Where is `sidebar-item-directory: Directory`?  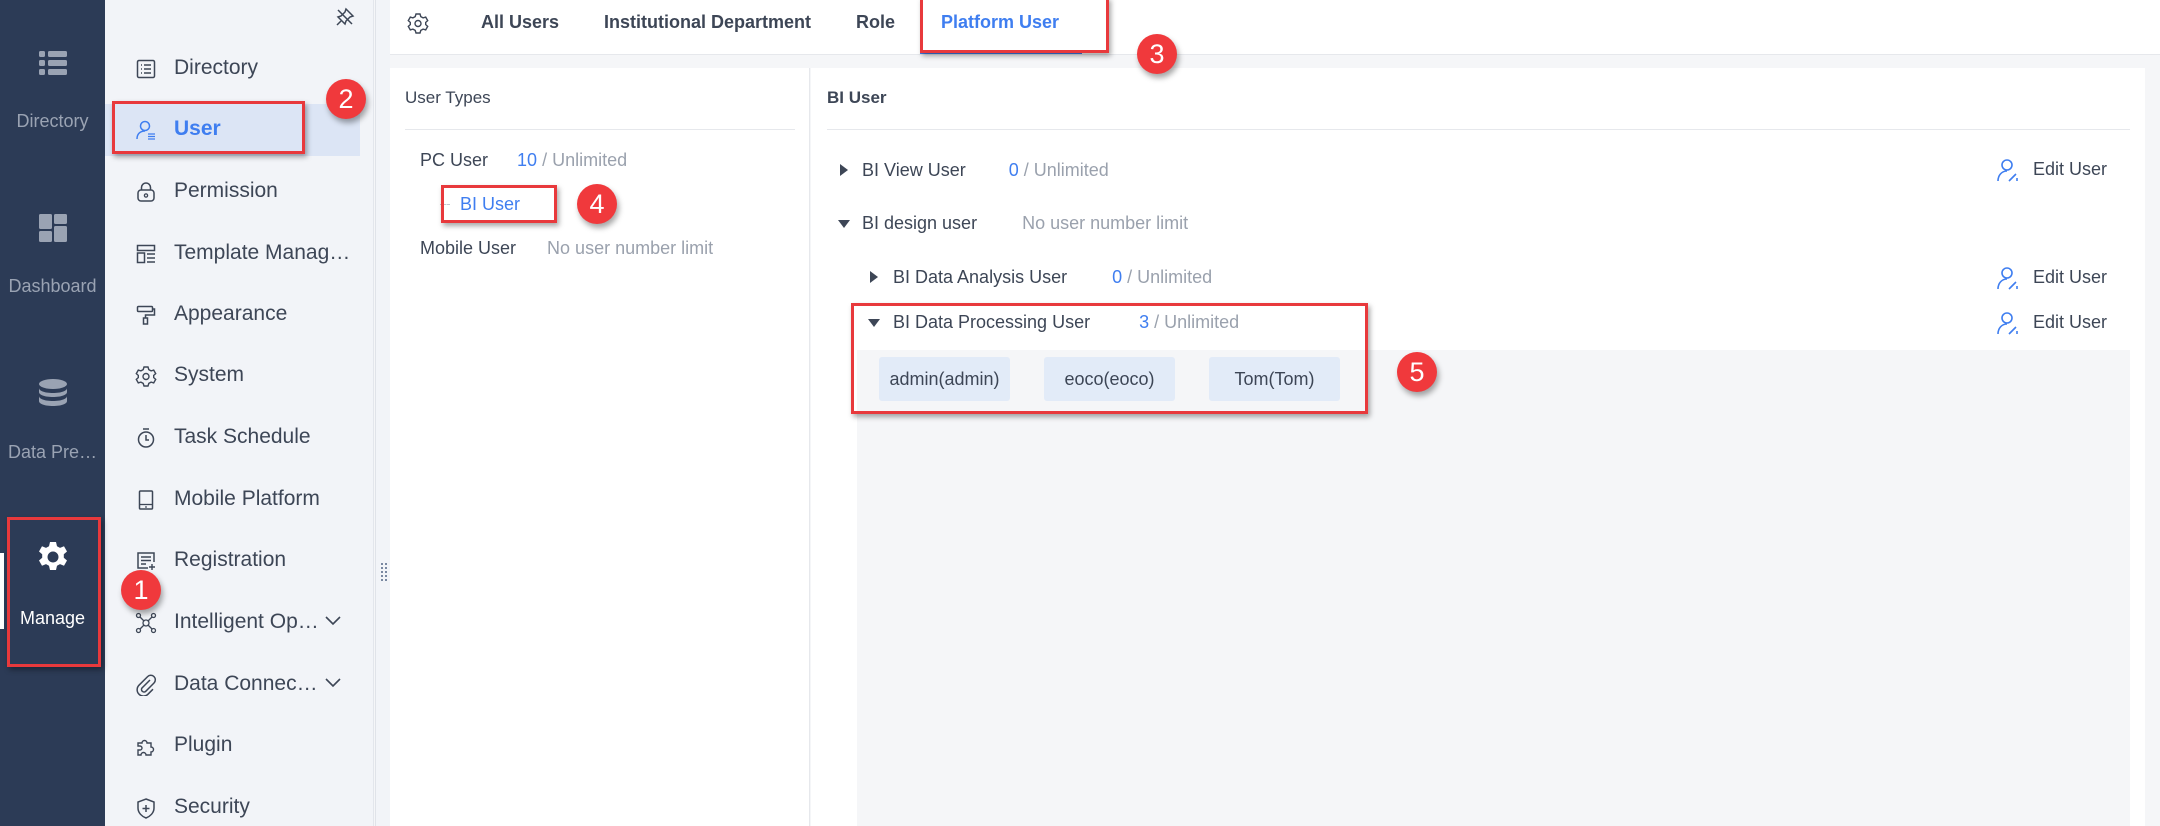 sidebar-item-directory: Directory is located at coordinates (232, 69).